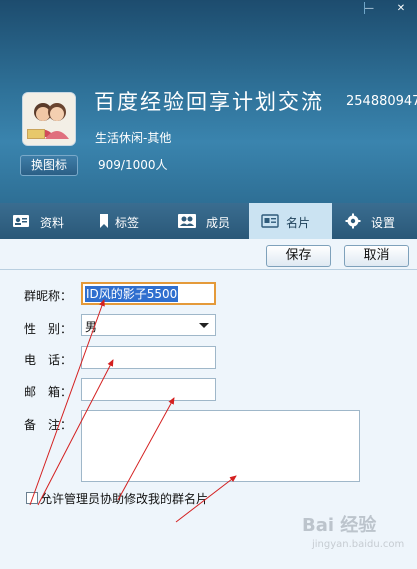 This screenshot has height=569, width=417. What do you see at coordinates (218, 223) in the screenshot?
I see `tab-label: 成员` at bounding box center [218, 223].